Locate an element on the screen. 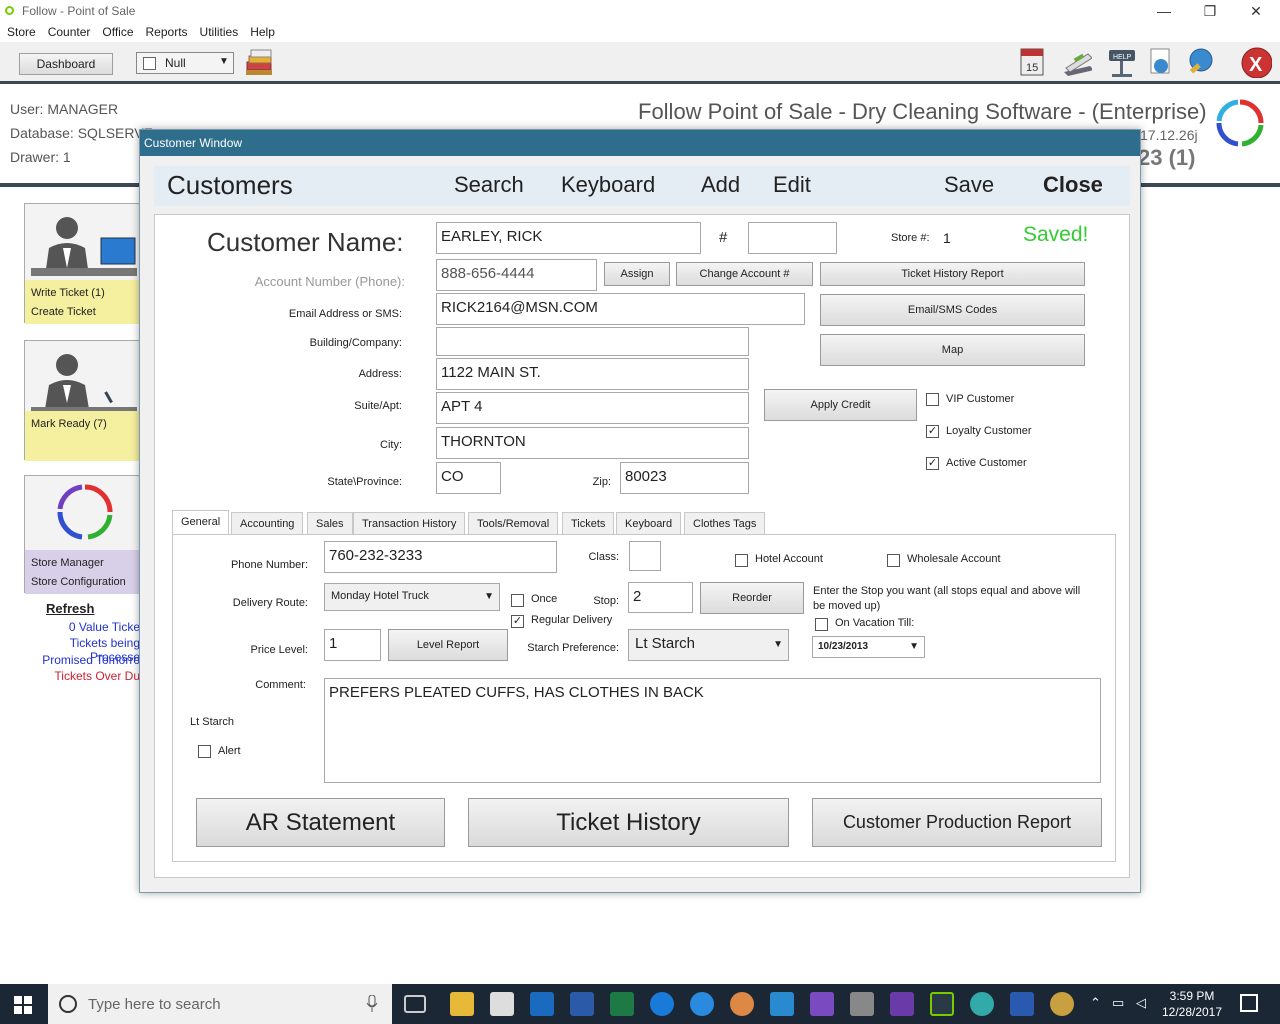 The height and width of the screenshot is (1024, 1280). map-button: Map is located at coordinates (952, 350).